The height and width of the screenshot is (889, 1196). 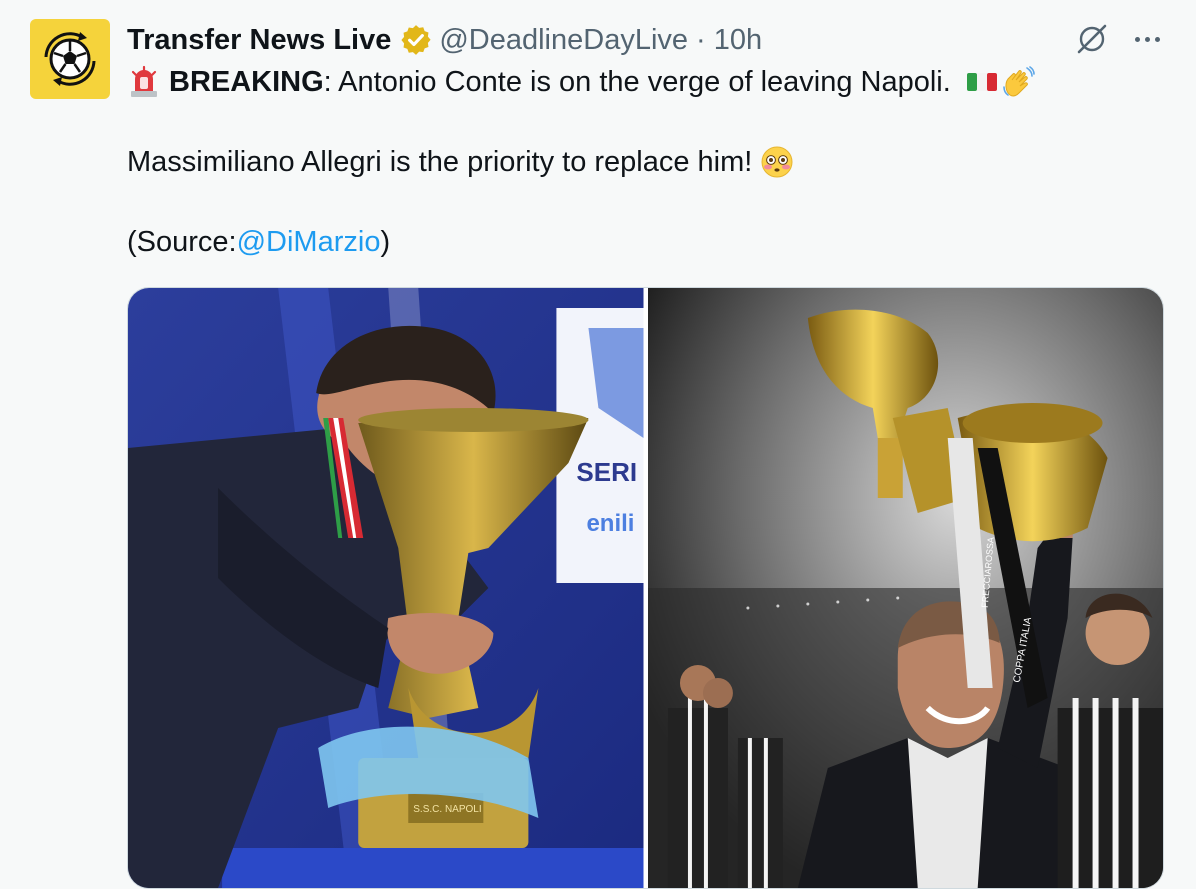 I want to click on tweet-actions-top, so click(x=1117, y=39).